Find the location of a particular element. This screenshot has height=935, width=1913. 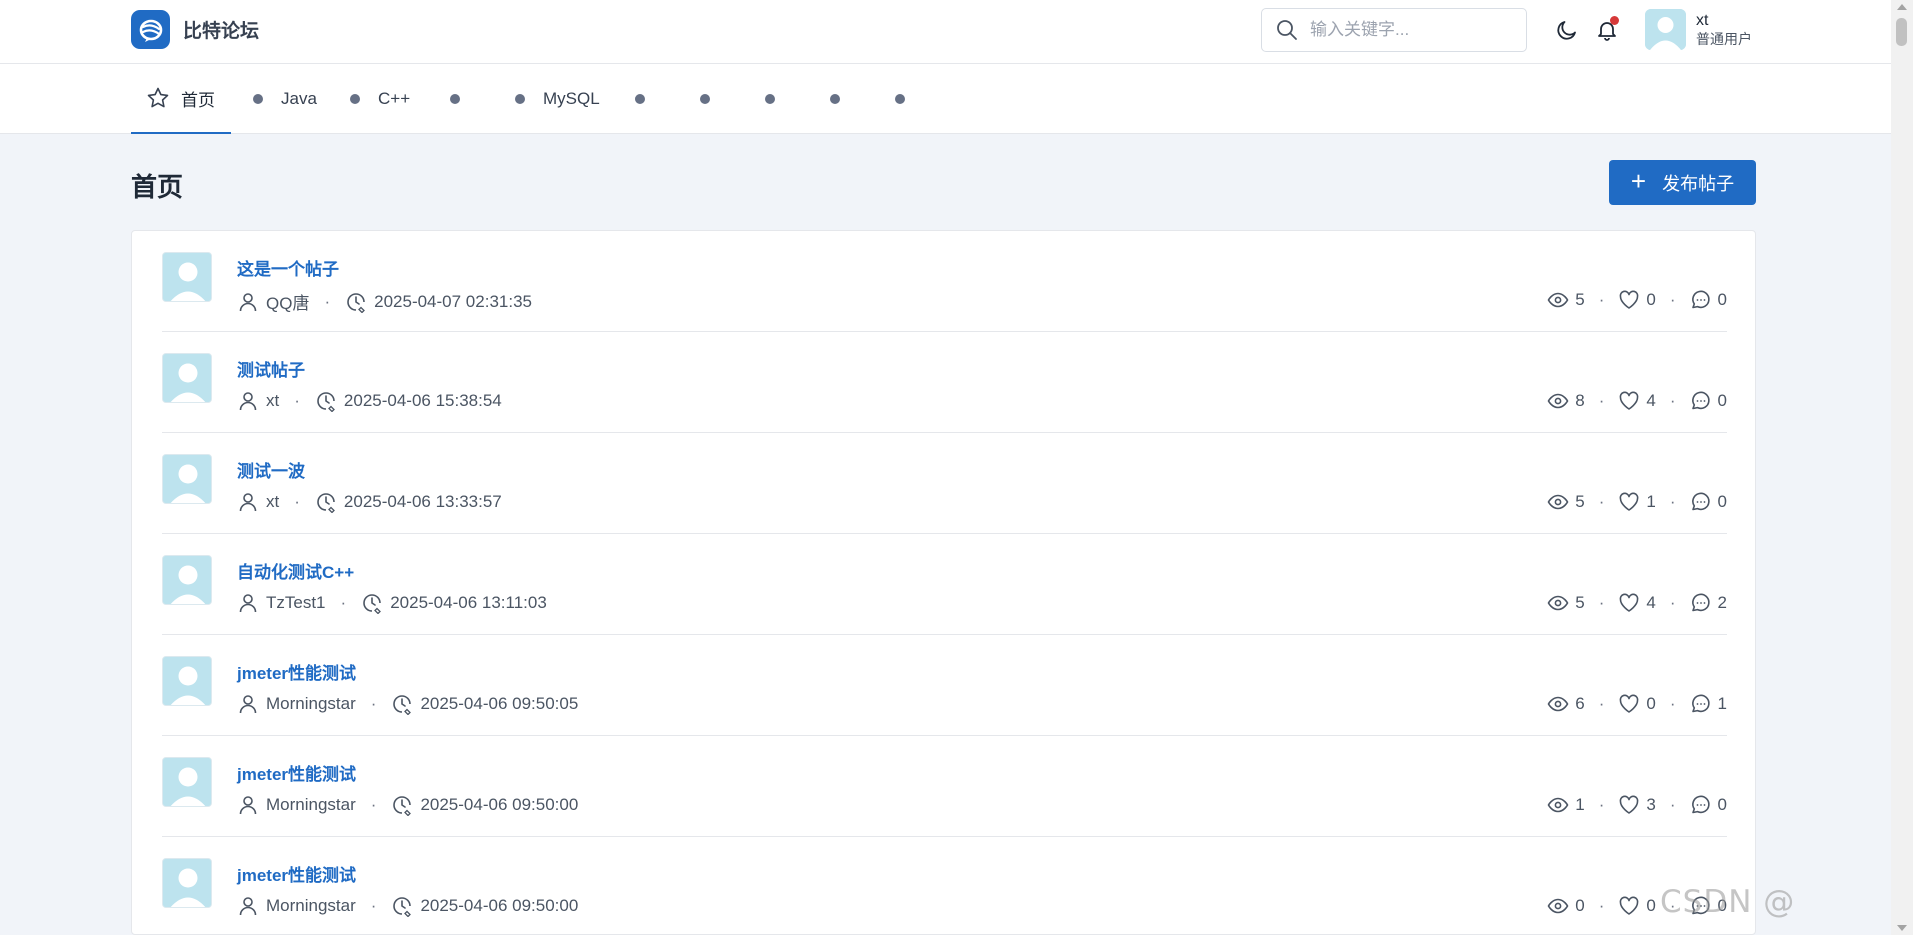

user-menu: xt 普通用户 is located at coordinates (1698, 29).